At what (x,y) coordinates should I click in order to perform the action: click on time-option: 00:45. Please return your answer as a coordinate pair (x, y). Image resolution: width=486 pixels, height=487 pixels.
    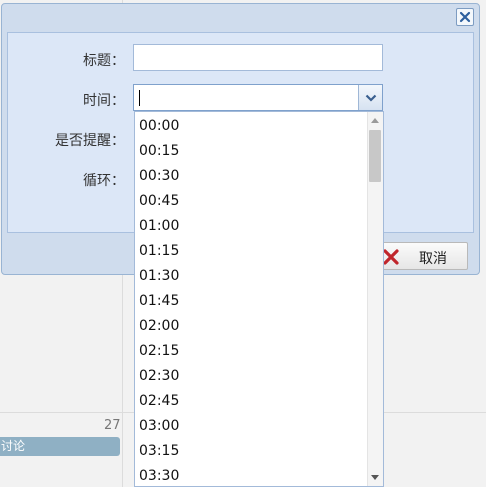
    Looking at the image, I should click on (159, 201).